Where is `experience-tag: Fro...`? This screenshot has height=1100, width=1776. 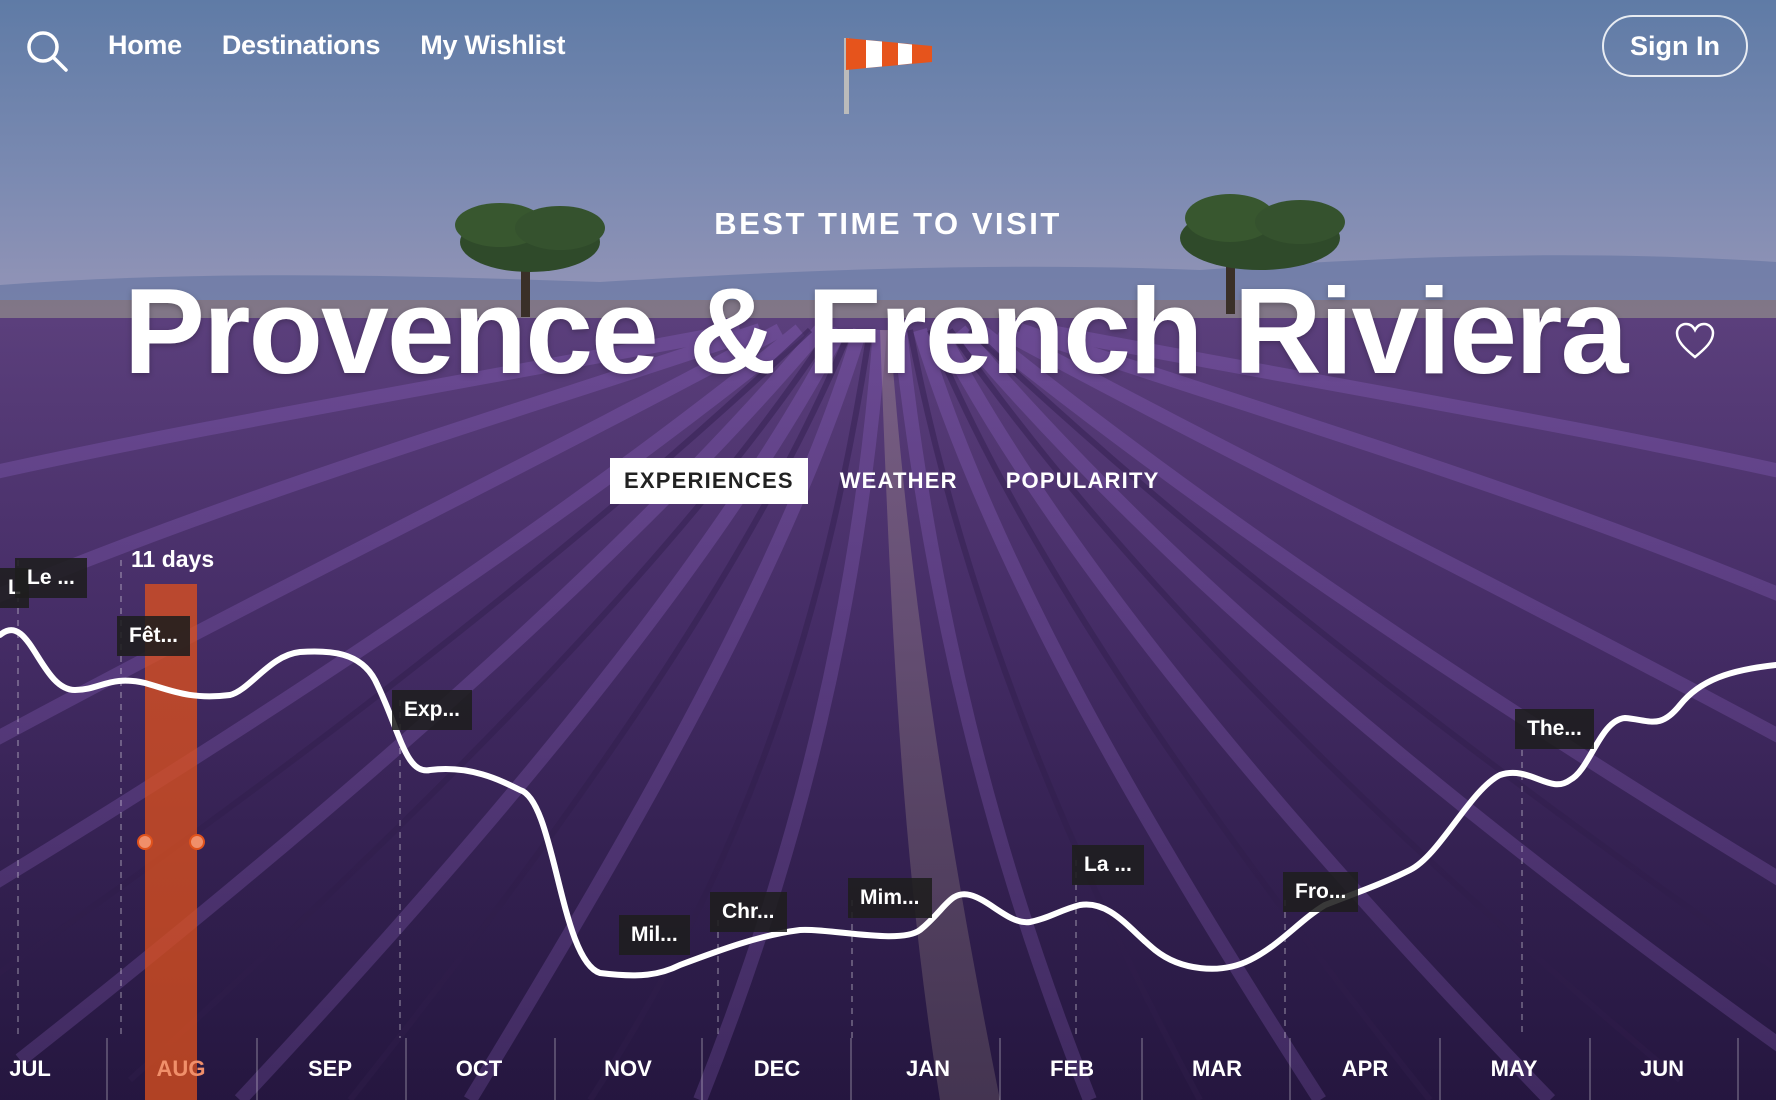
experience-tag: Fro... is located at coordinates (1321, 892).